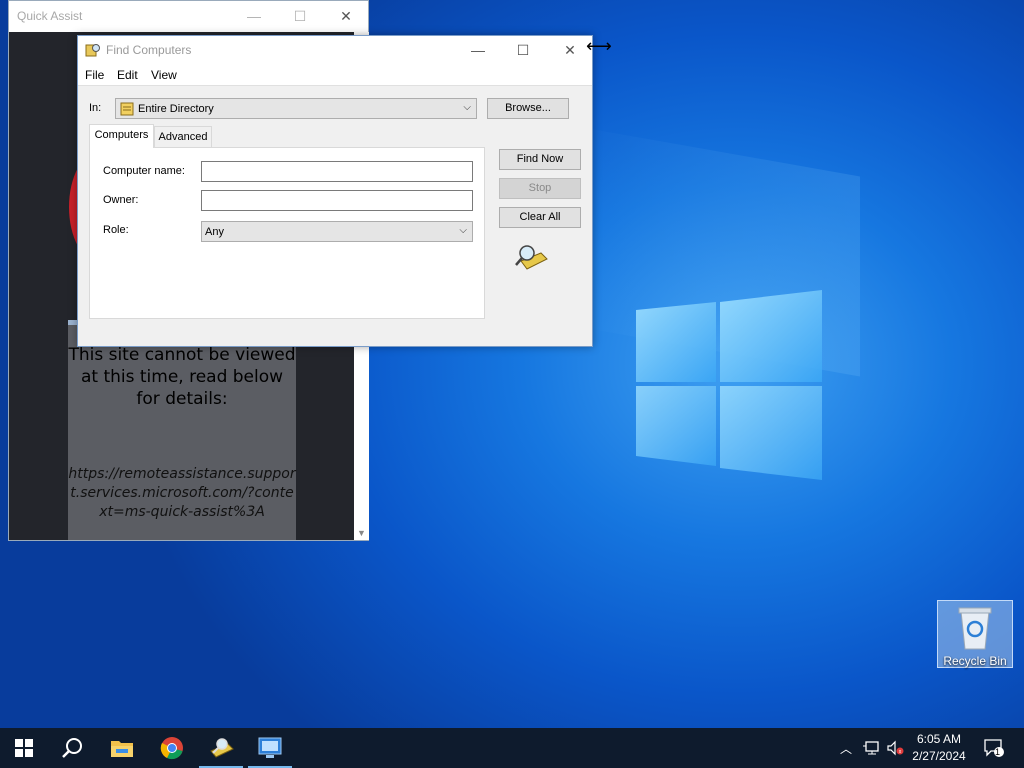 This screenshot has width=1024, height=768. What do you see at coordinates (214, 232) in the screenshot?
I see `role-dropdown-value: Any` at bounding box center [214, 232].